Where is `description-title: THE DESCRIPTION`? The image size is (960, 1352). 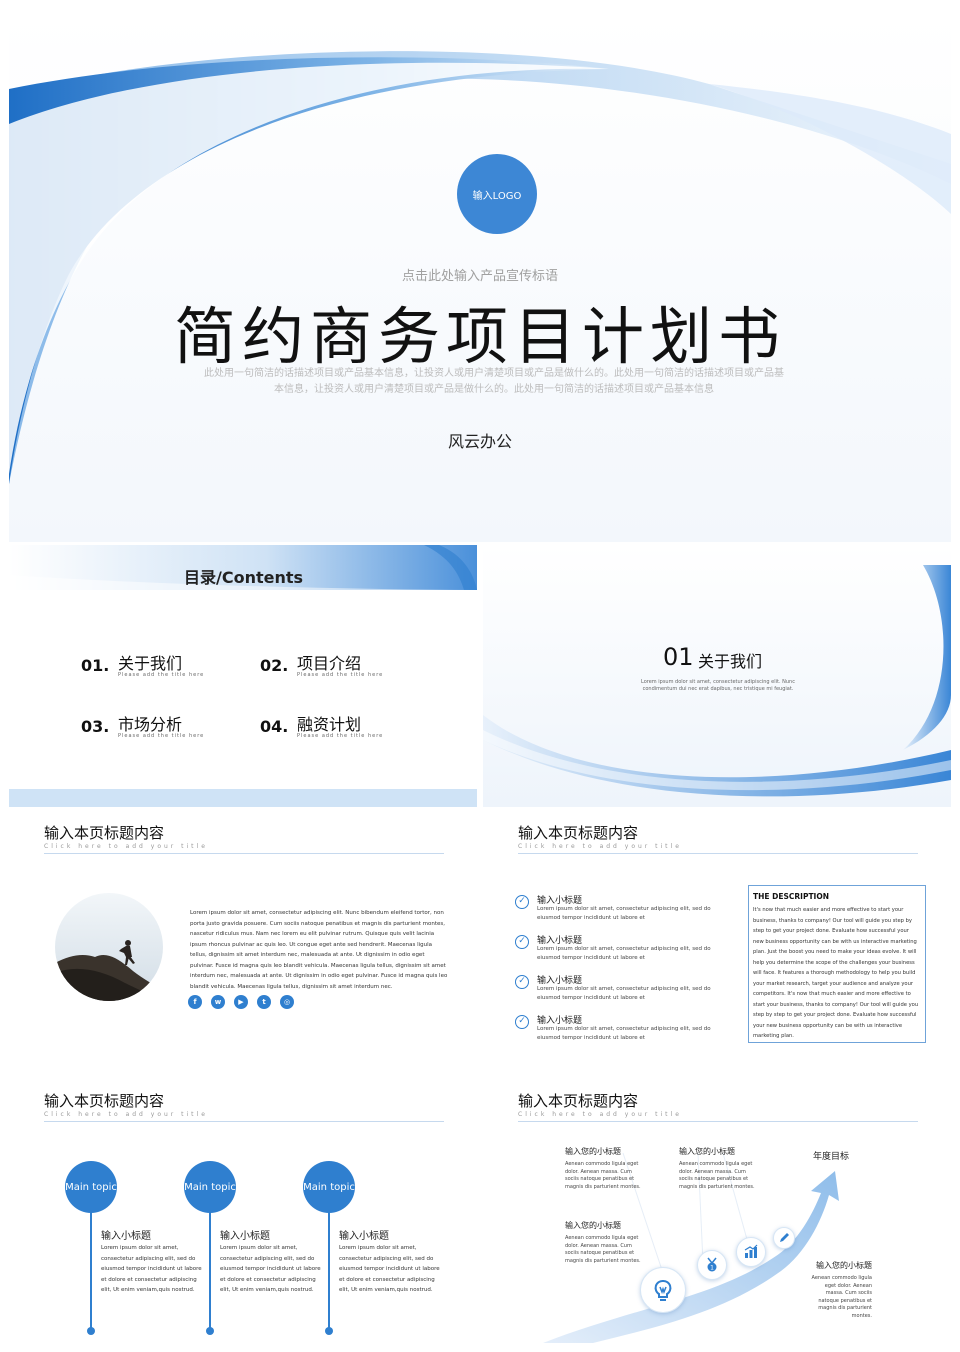 description-title: THE DESCRIPTION is located at coordinates (791, 896).